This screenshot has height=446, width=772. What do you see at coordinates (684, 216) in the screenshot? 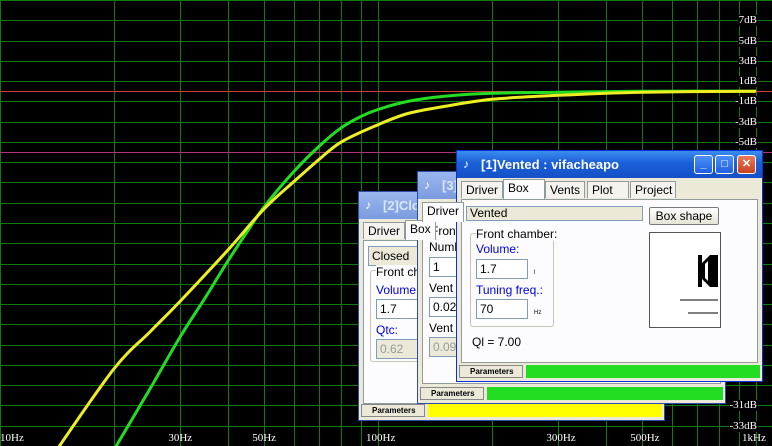
I see `box-shape-button: Box shape` at bounding box center [684, 216].